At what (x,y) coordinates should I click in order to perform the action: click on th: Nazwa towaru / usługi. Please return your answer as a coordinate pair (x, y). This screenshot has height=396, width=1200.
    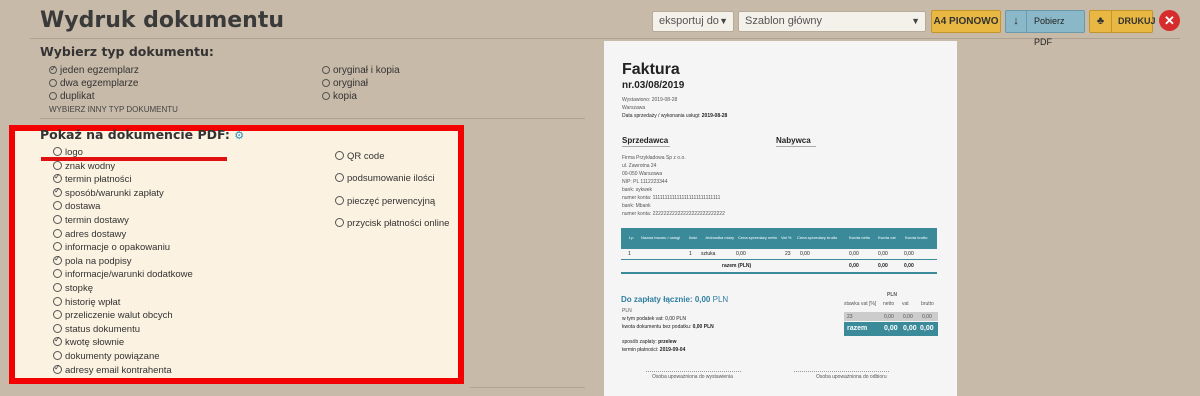
    Looking at the image, I should click on (661, 237).